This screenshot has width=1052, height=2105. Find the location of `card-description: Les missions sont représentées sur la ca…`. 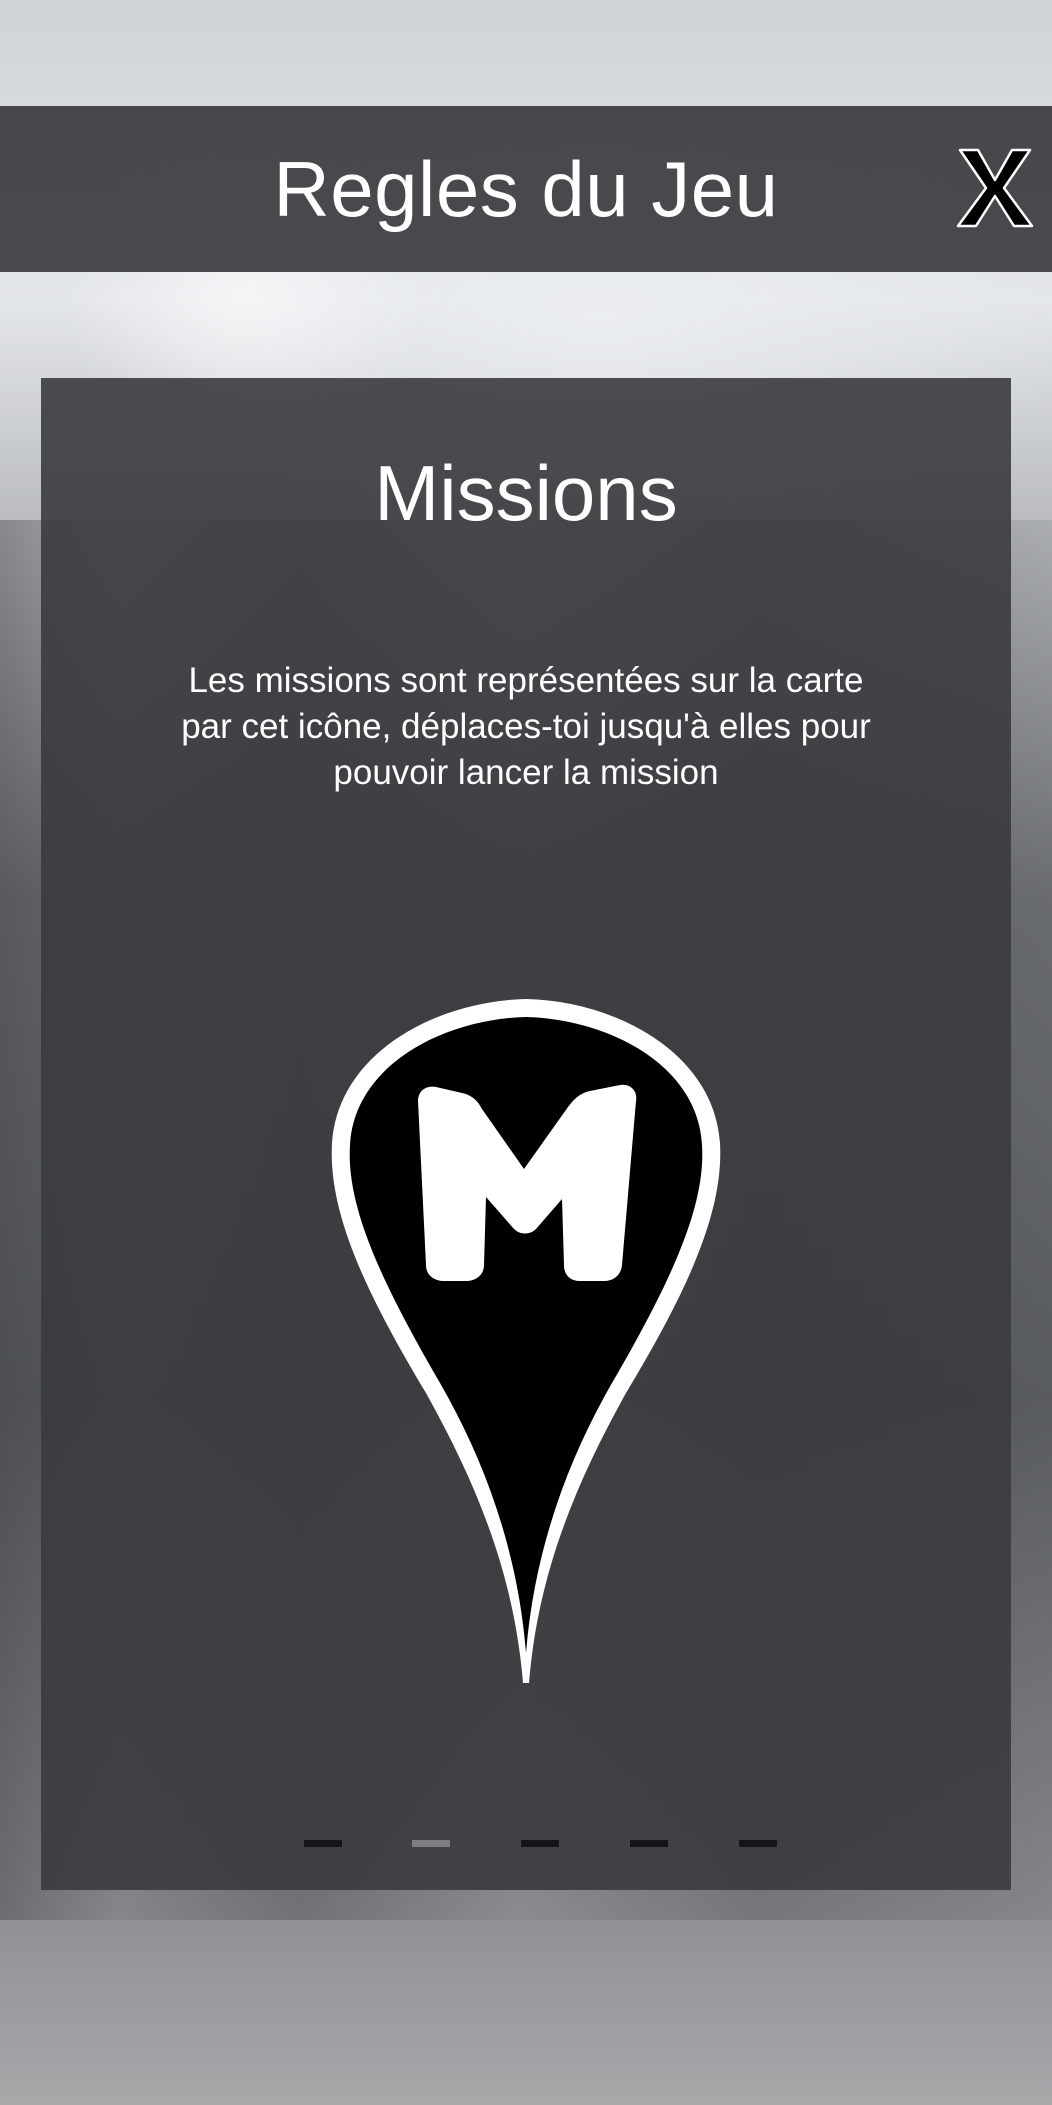

card-description: Les missions sont représentées sur la ca… is located at coordinates (526, 726).